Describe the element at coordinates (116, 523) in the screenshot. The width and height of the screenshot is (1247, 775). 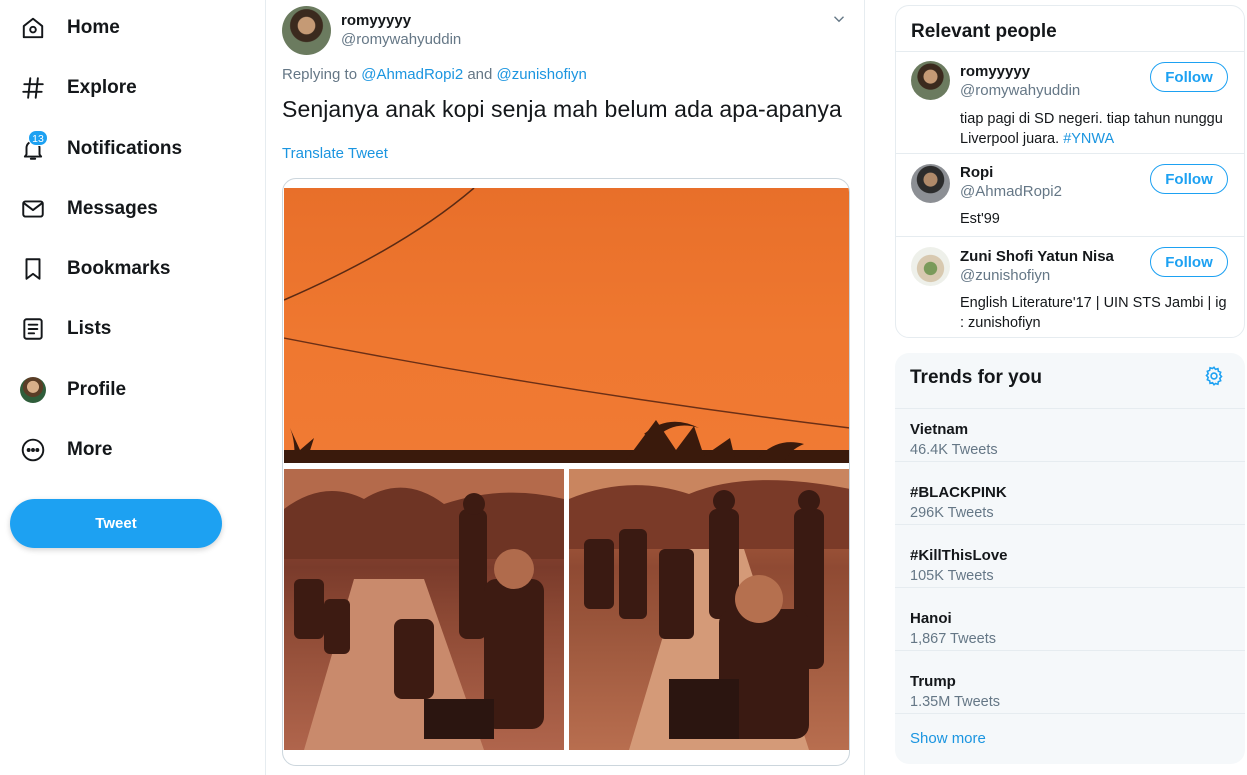
I see `tweet-button: Tweet` at that location.